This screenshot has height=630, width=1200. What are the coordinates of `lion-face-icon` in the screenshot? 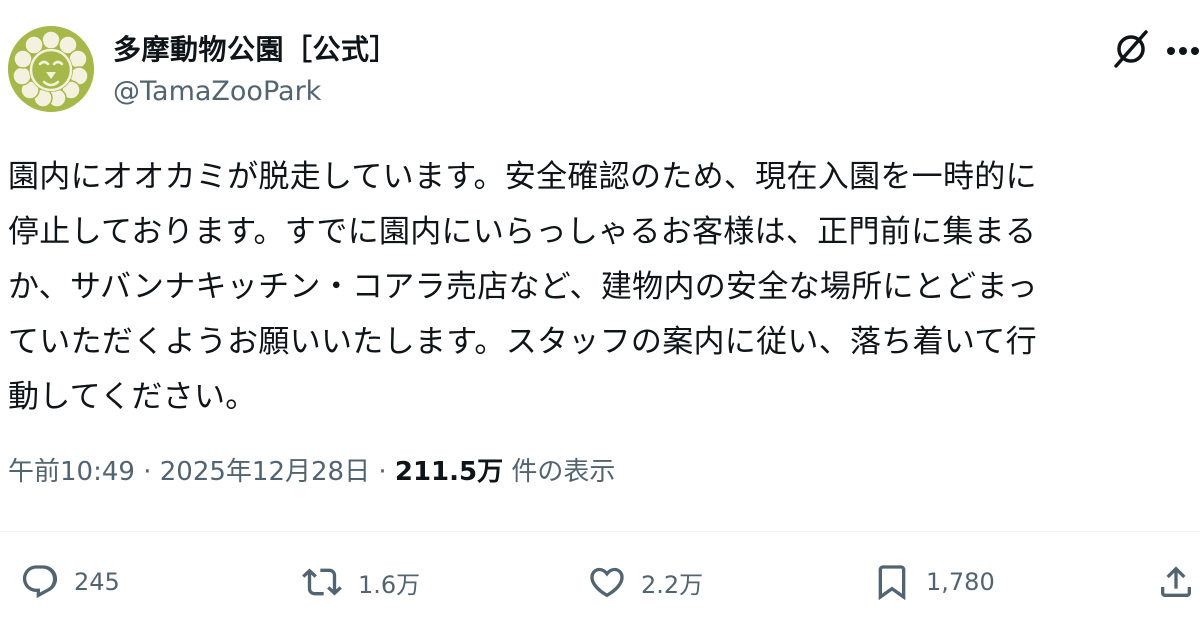 It's located at (51, 69).